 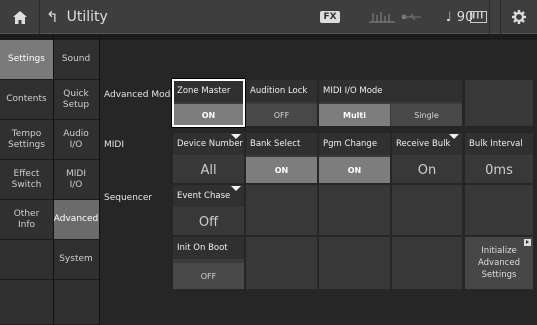 I want to click on page-title: ↰ Utility, so click(x=180, y=17).